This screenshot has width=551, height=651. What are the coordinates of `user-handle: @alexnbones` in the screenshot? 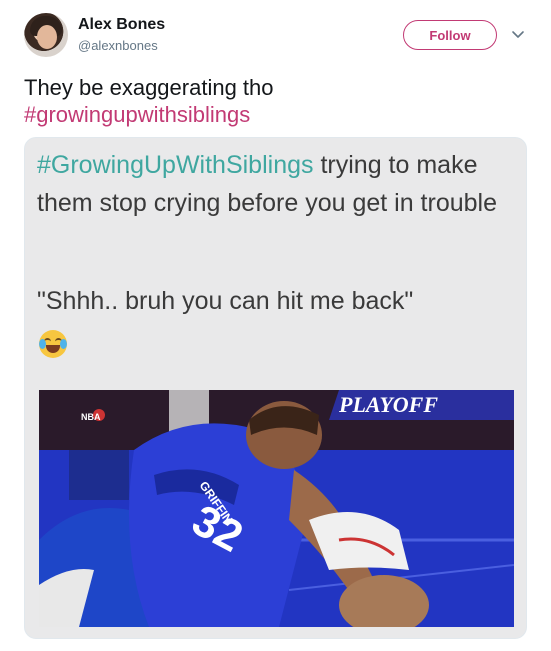 It's located at (118, 45).